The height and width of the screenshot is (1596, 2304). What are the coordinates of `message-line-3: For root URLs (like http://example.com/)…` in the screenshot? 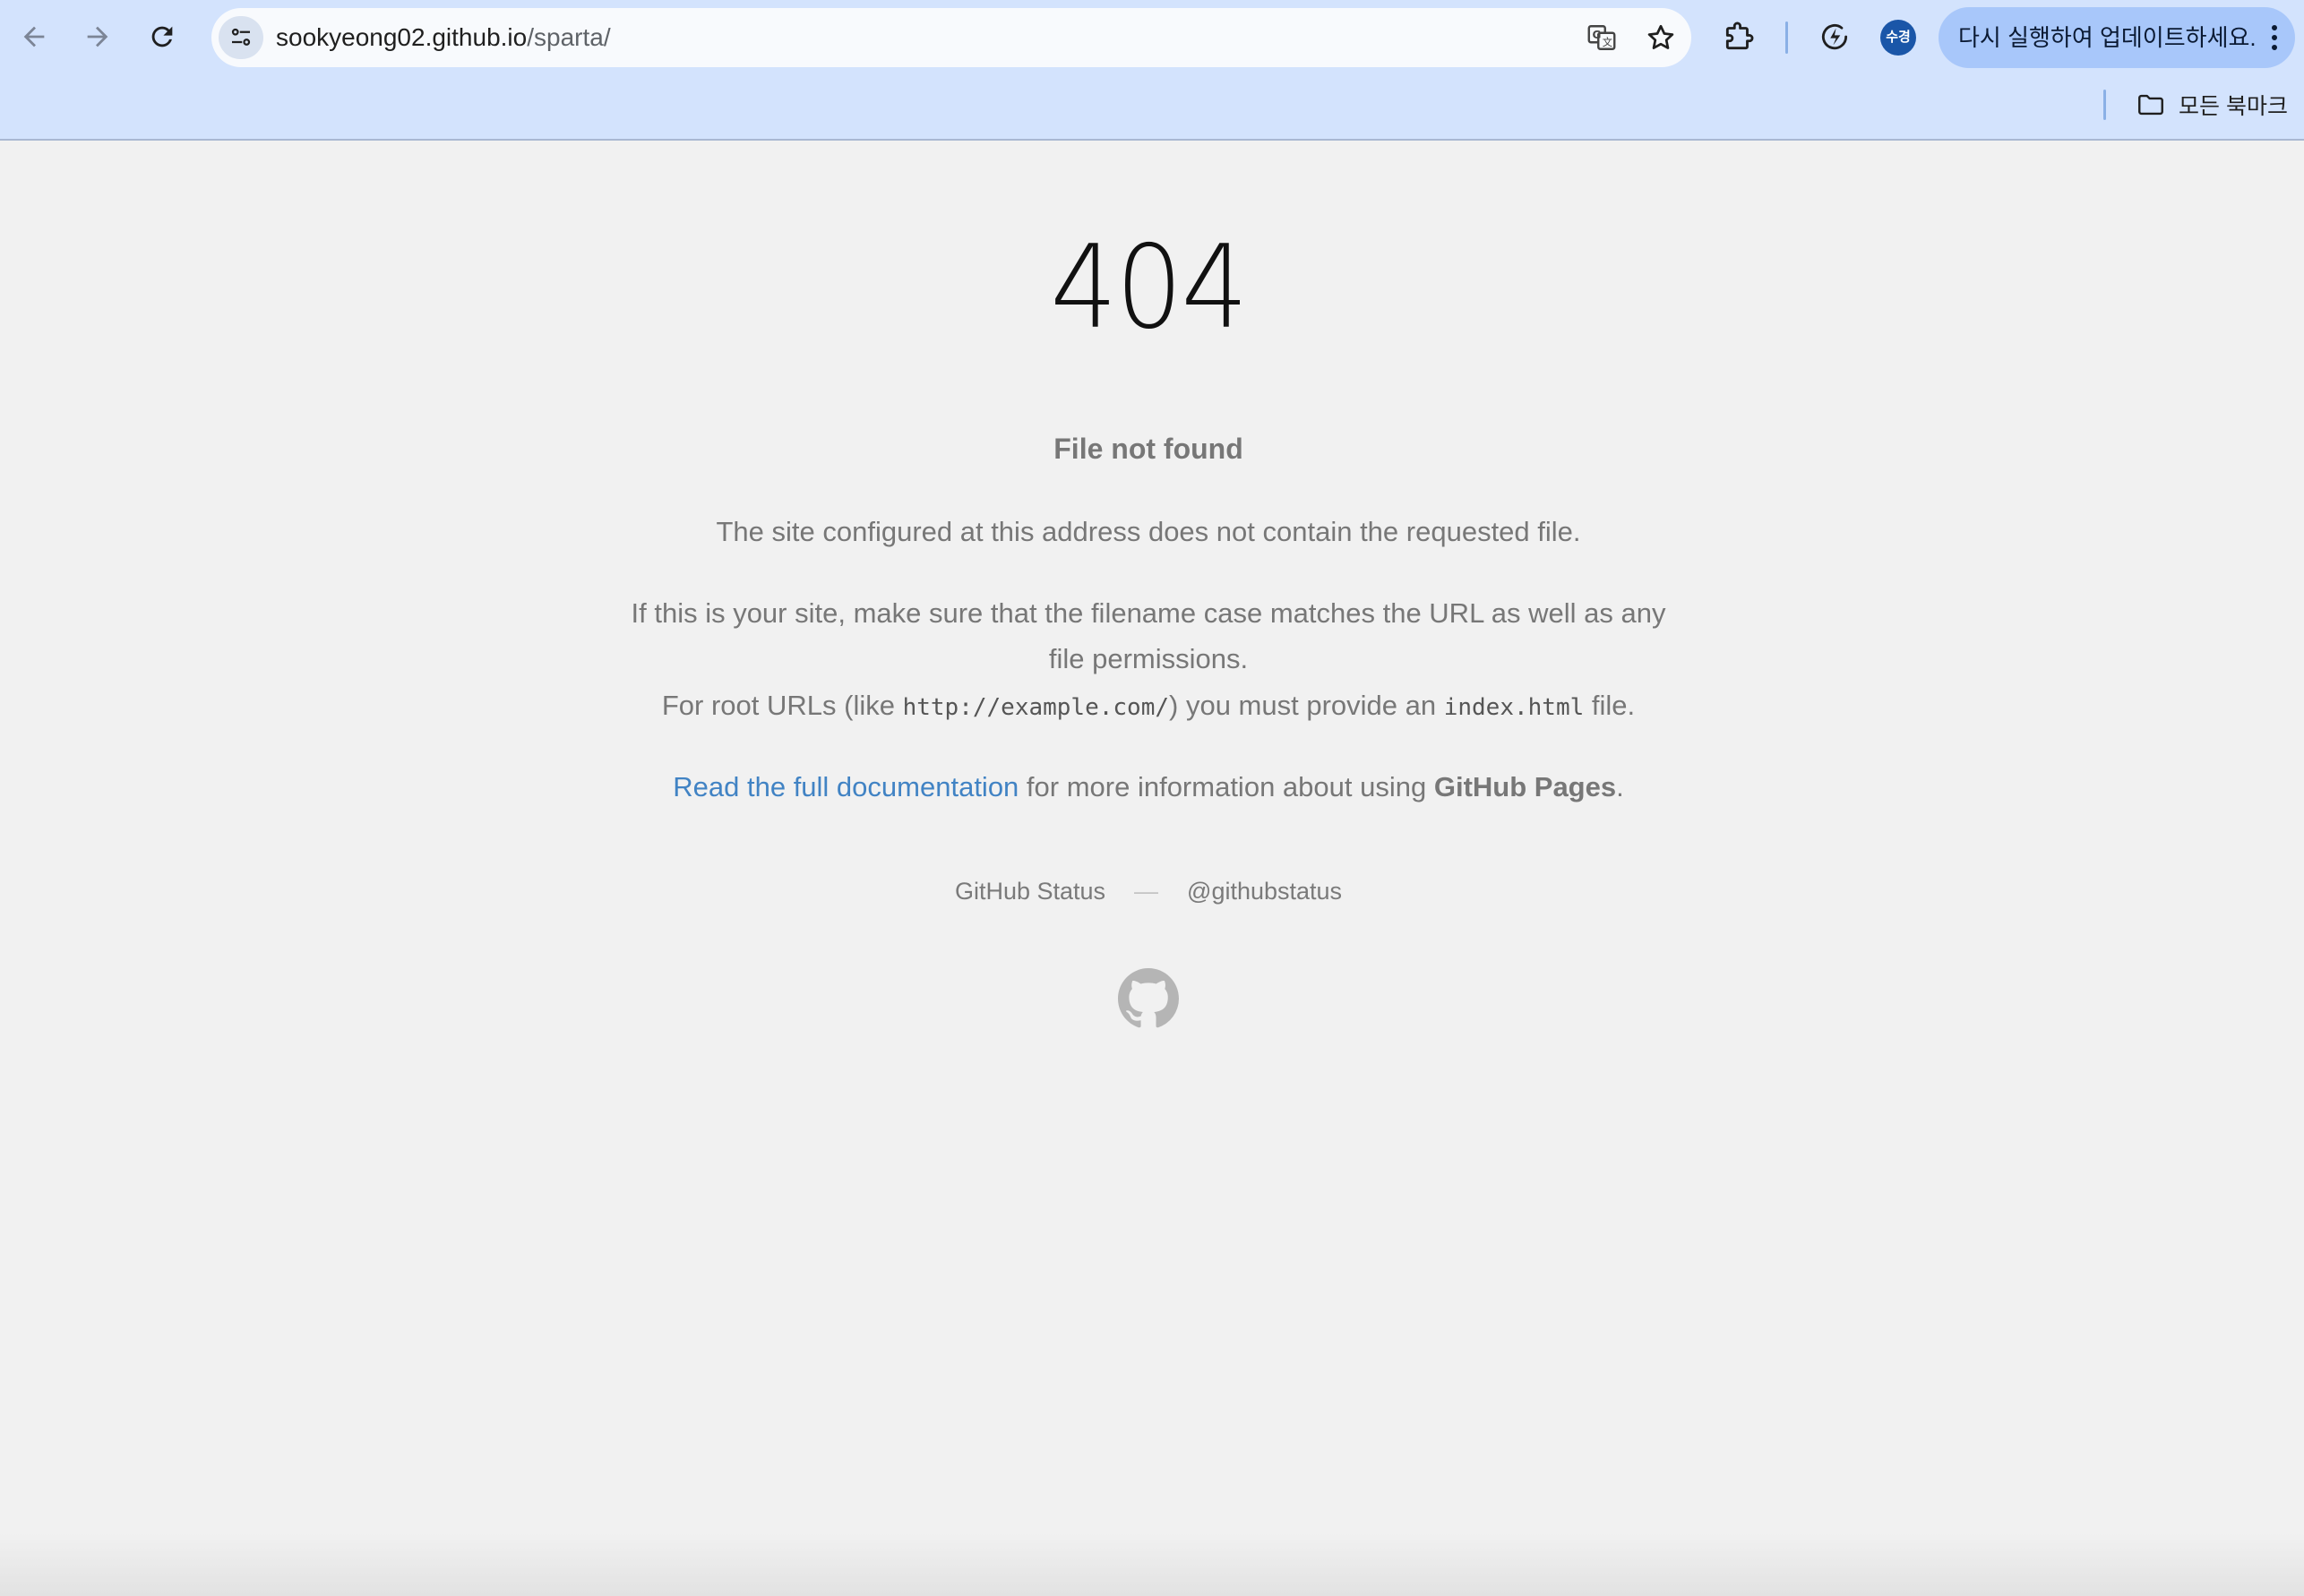 It's located at (1148, 707).